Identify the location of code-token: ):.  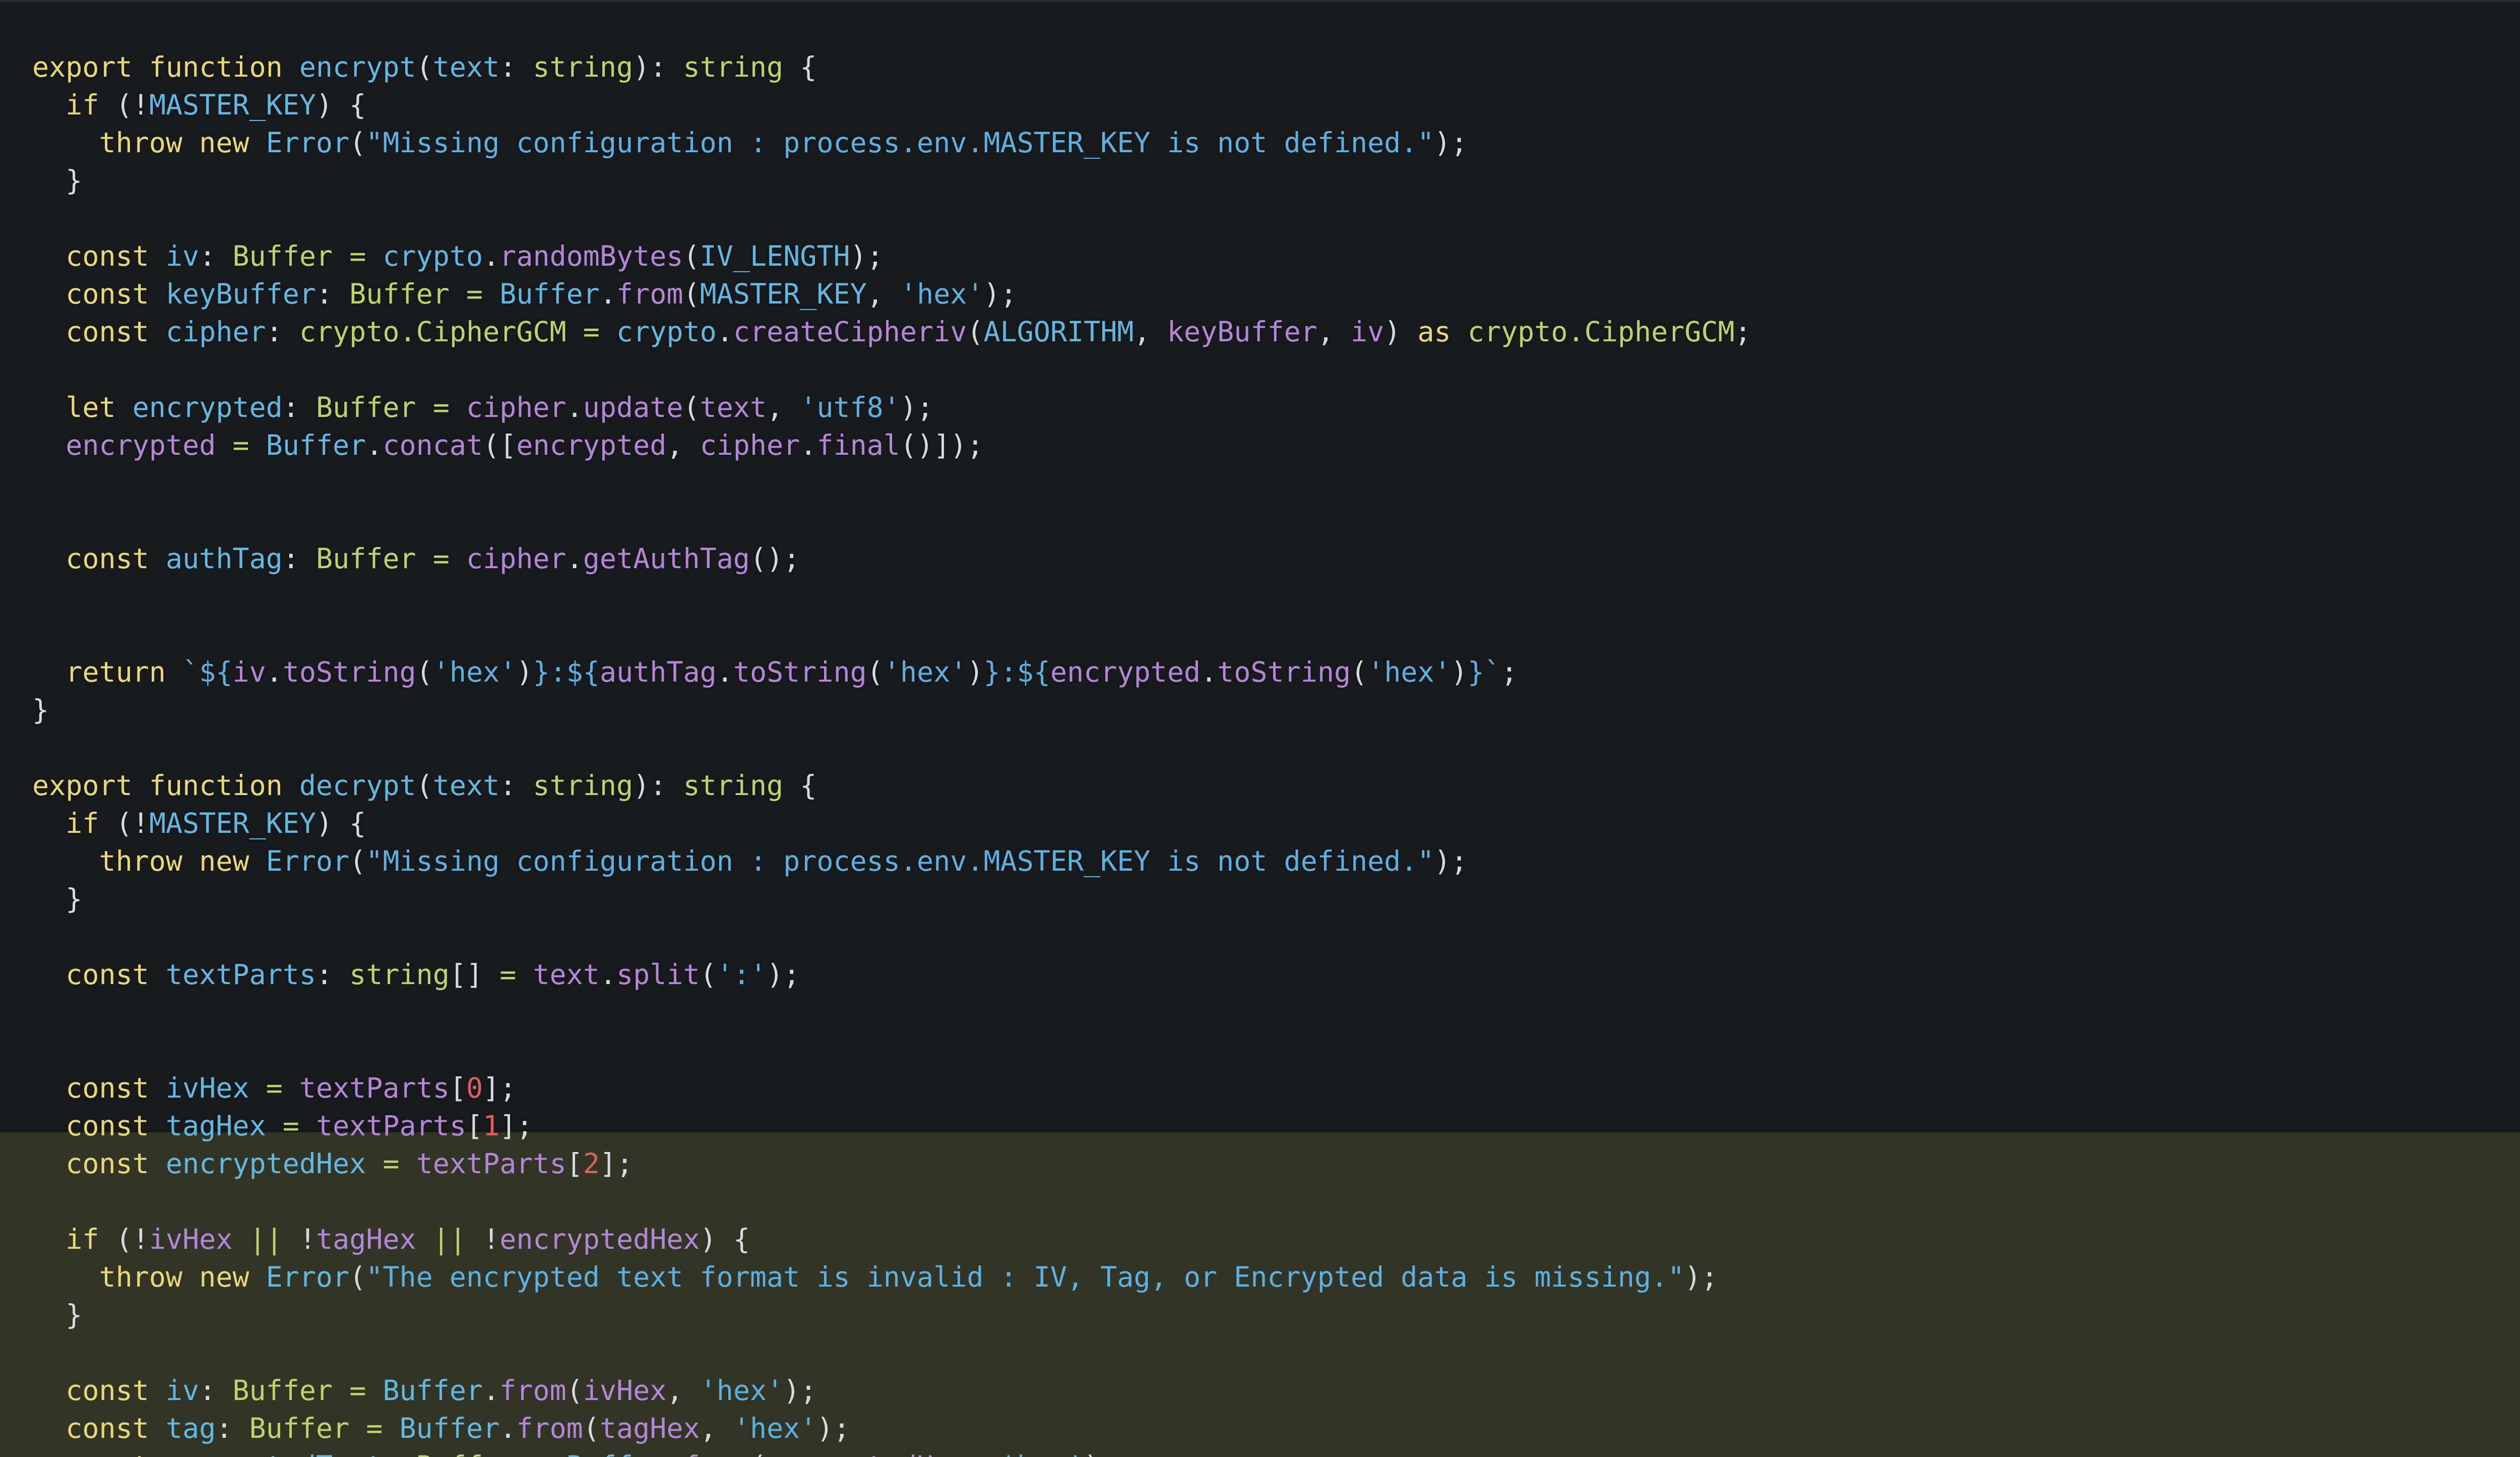
(658, 785).